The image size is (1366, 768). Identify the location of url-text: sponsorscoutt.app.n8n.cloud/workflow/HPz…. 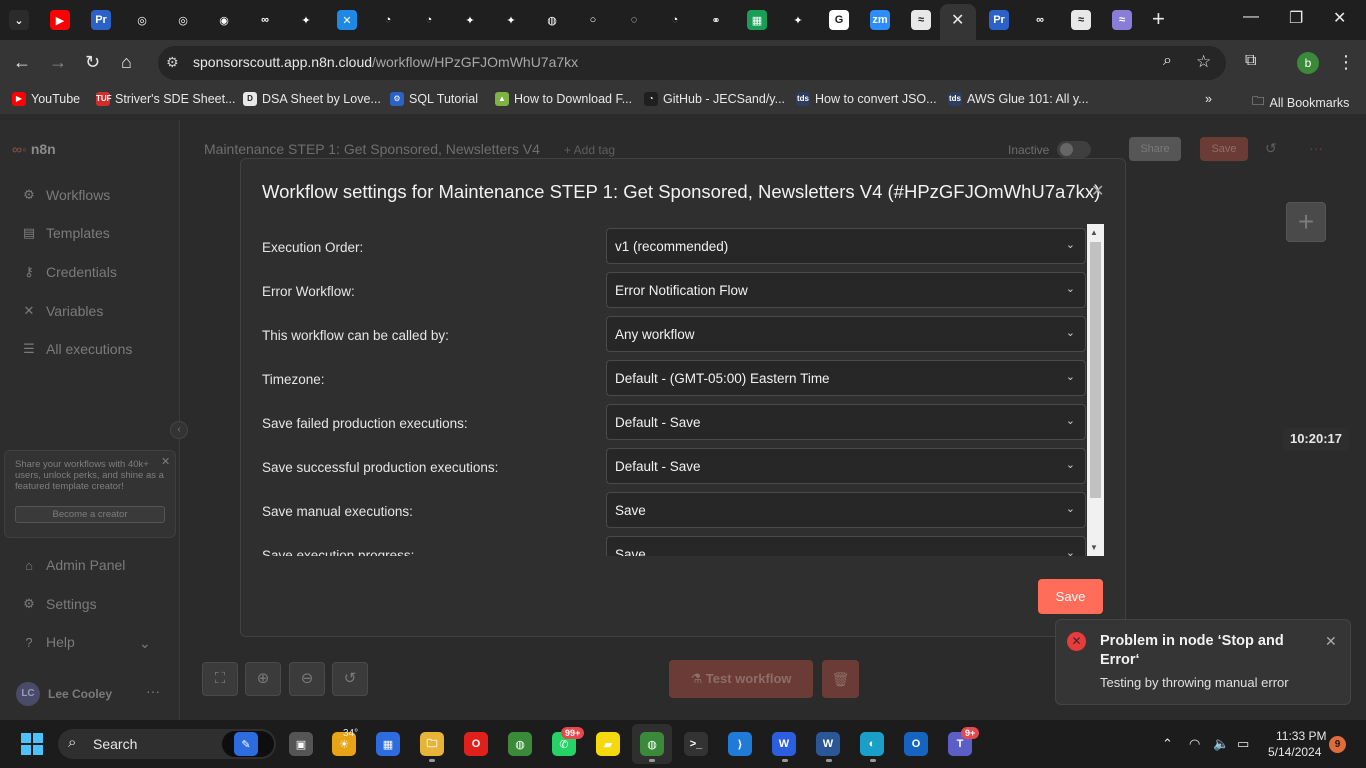
(385, 62).